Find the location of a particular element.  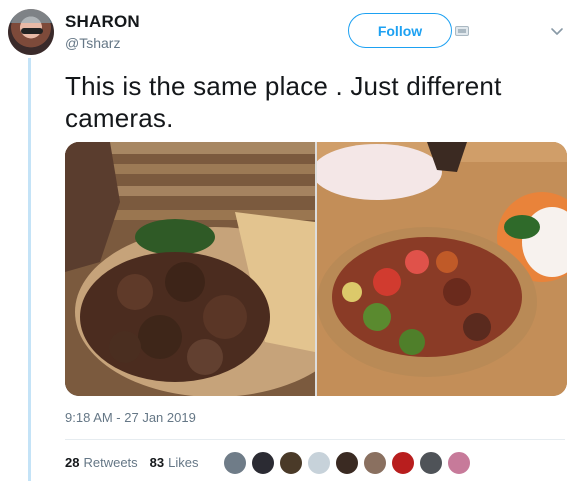

avatar-glasses is located at coordinates (32, 31).